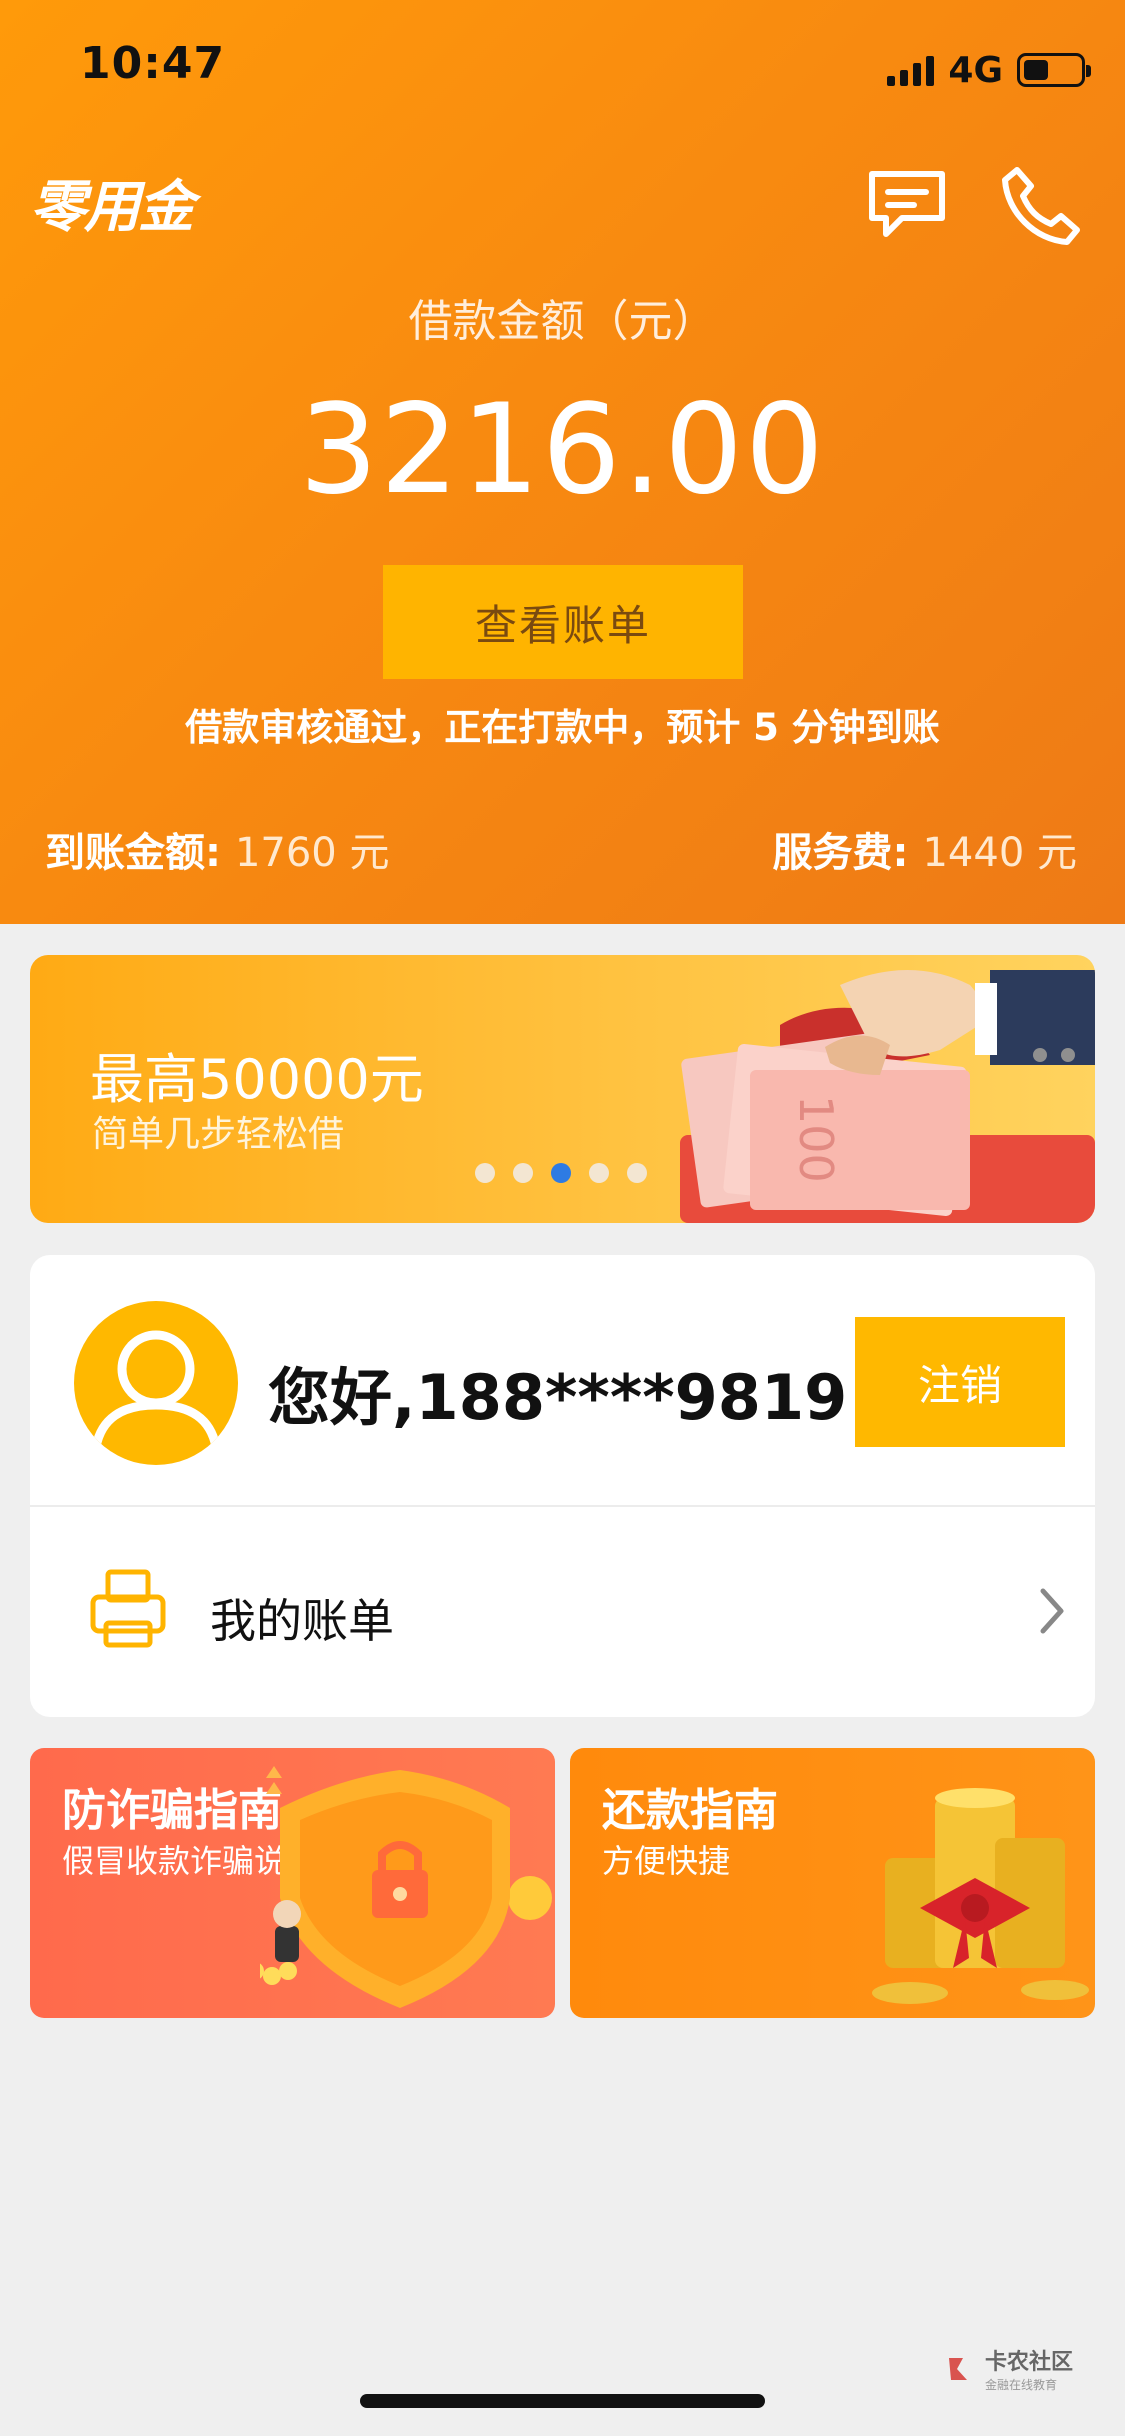 This screenshot has width=1125, height=2436. Describe the element at coordinates (816, 1139) in the screenshot. I see `svg-text: 100` at that location.